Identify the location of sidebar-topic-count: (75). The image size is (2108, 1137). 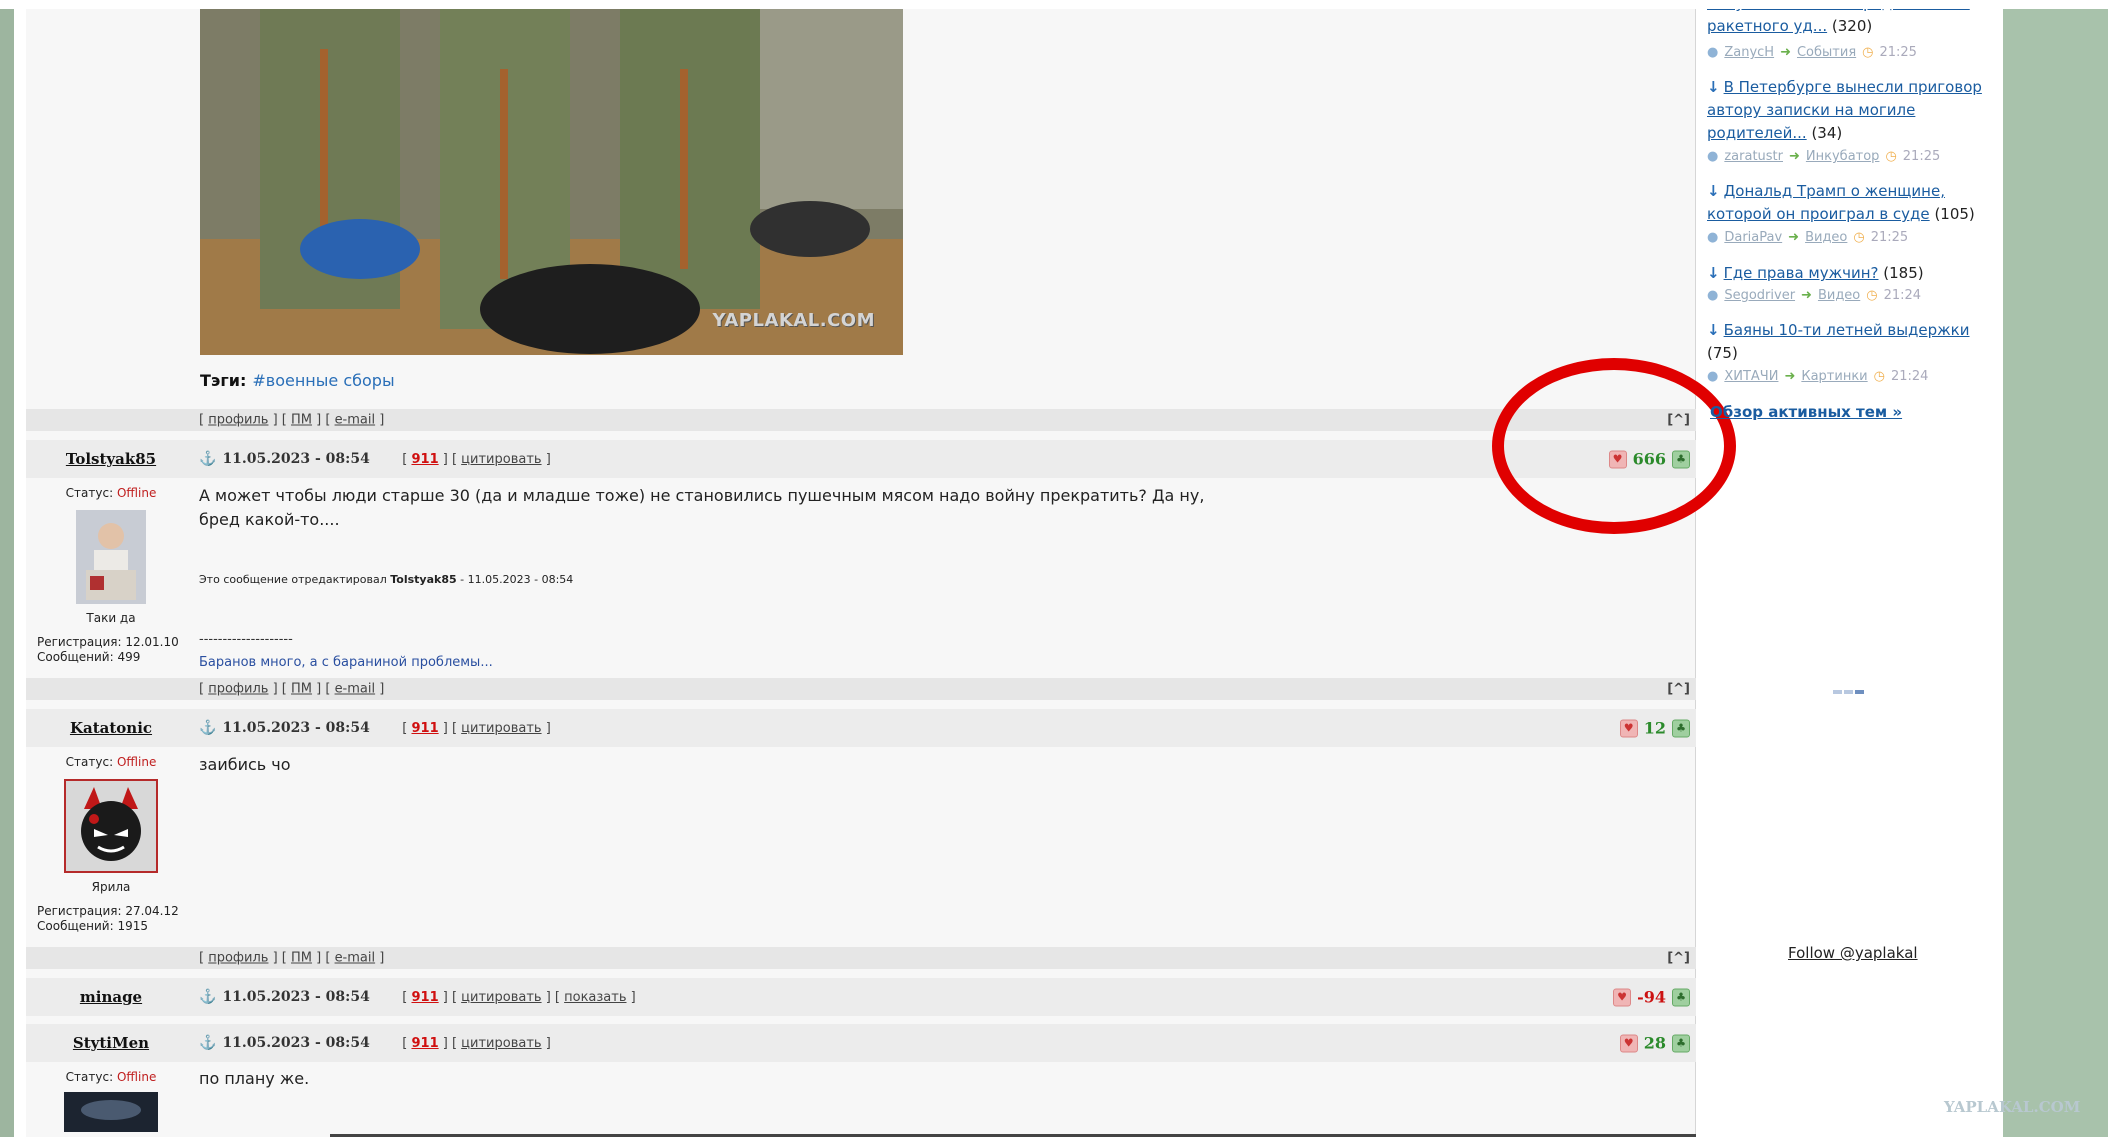
(1722, 353).